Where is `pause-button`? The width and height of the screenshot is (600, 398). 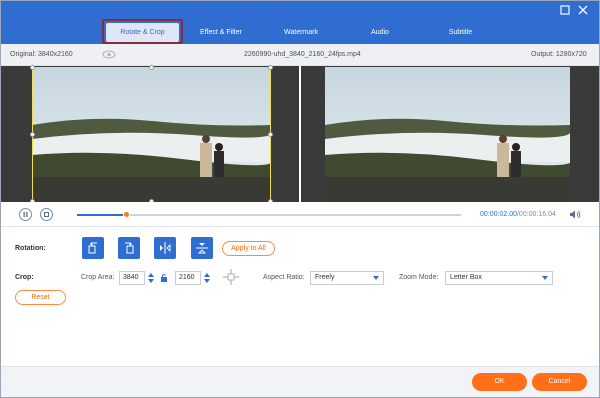
pause-button is located at coordinates (25, 214).